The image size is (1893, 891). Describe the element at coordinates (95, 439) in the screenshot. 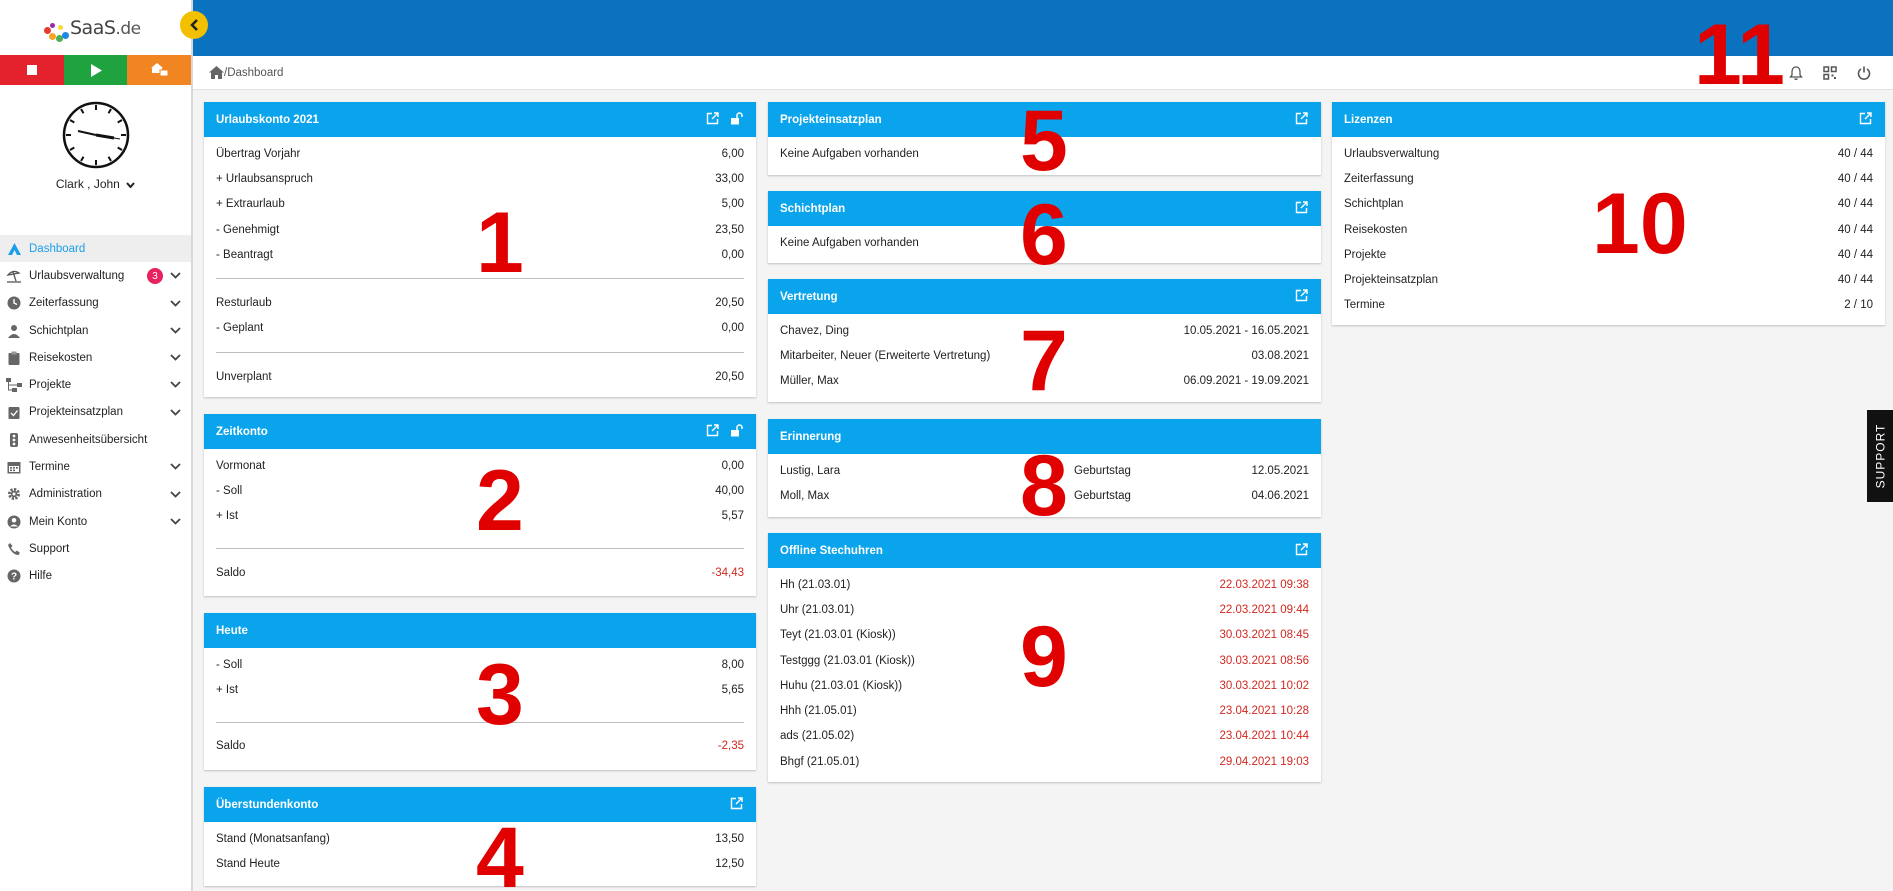

I see `sidebar-item-anwesenheitsübersicht: Anwesenheitsübersicht` at that location.